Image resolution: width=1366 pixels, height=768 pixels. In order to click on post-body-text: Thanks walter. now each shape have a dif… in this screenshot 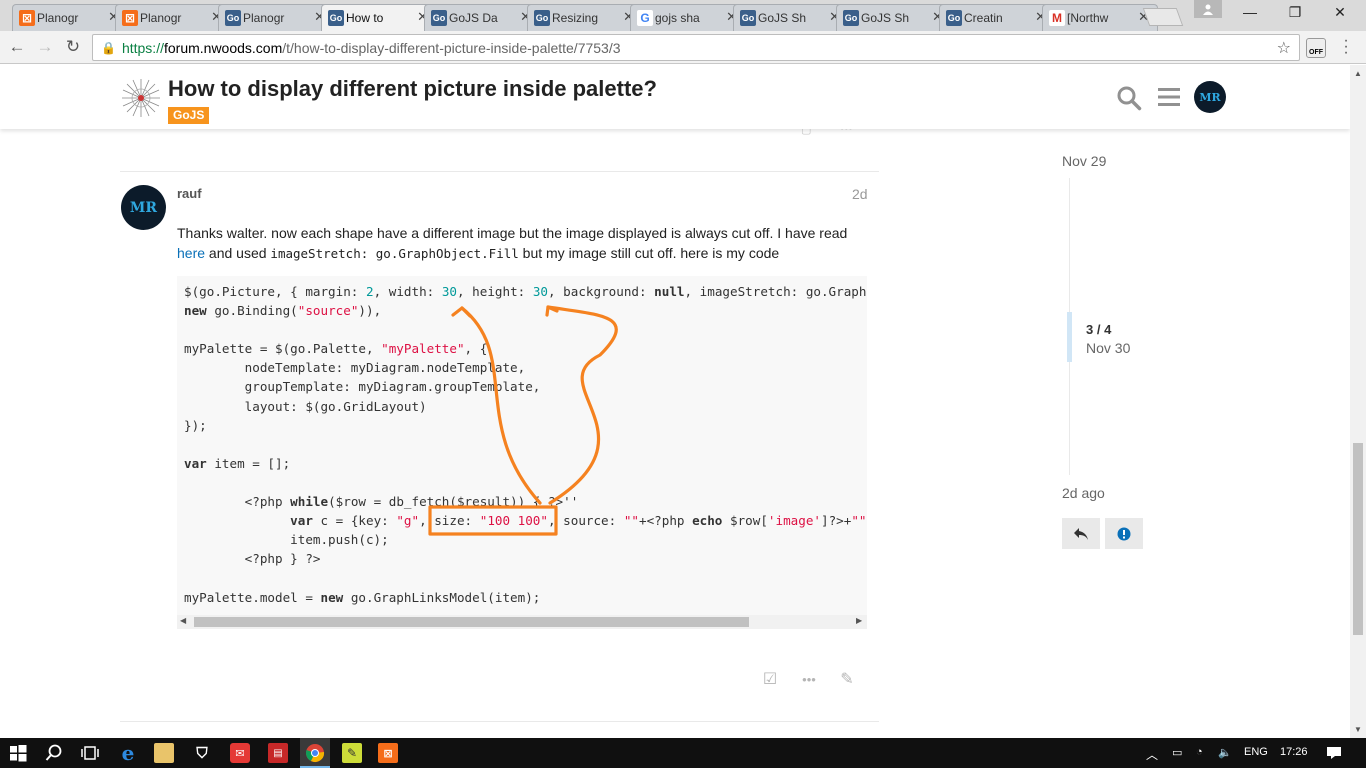, I will do `click(522, 243)`.